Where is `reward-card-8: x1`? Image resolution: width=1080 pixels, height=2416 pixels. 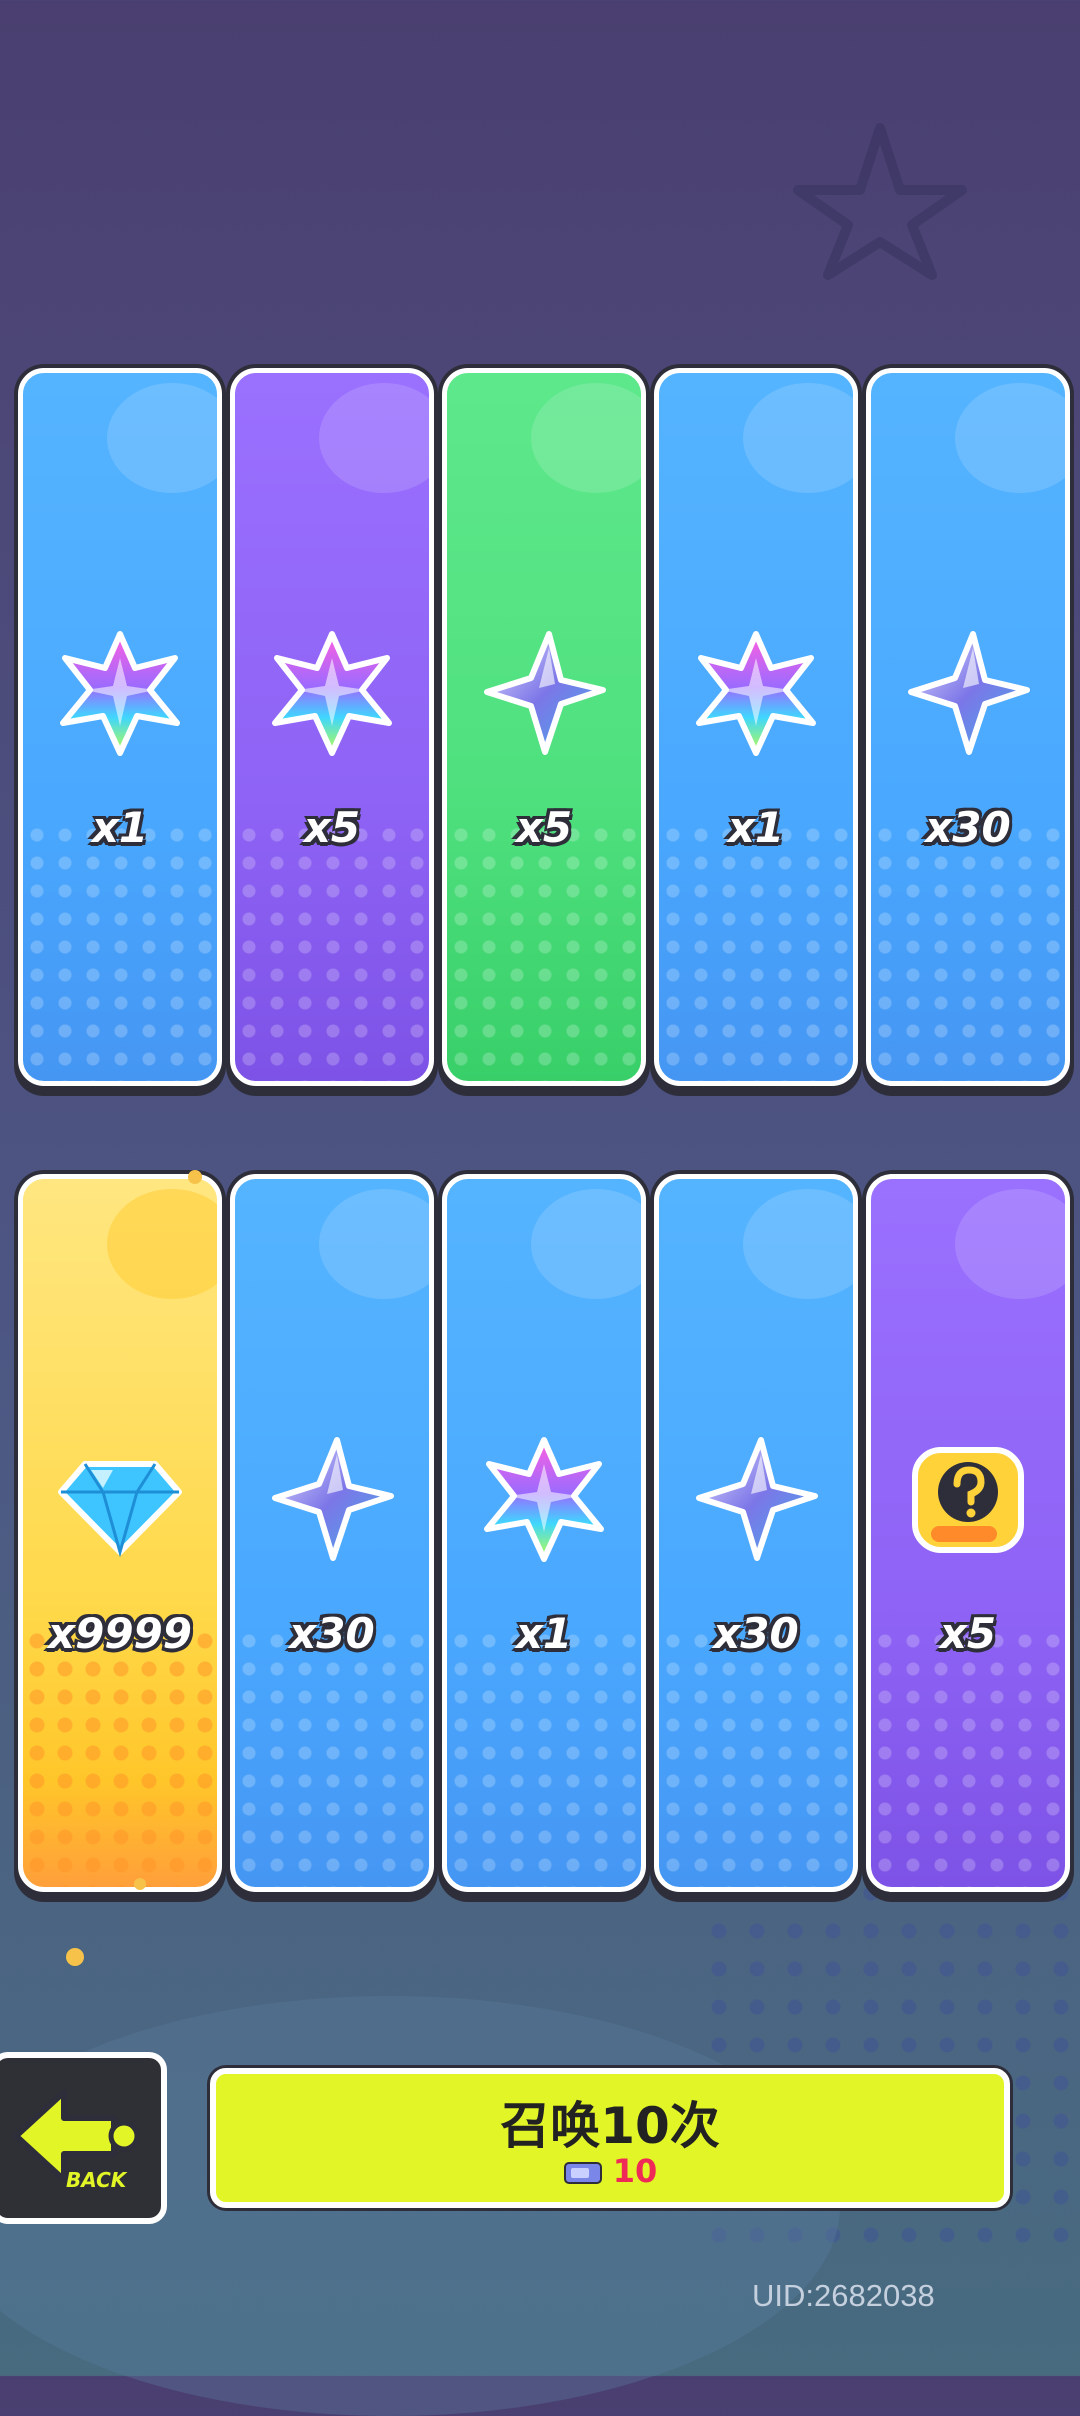
reward-card-8: x1 is located at coordinates (544, 1533).